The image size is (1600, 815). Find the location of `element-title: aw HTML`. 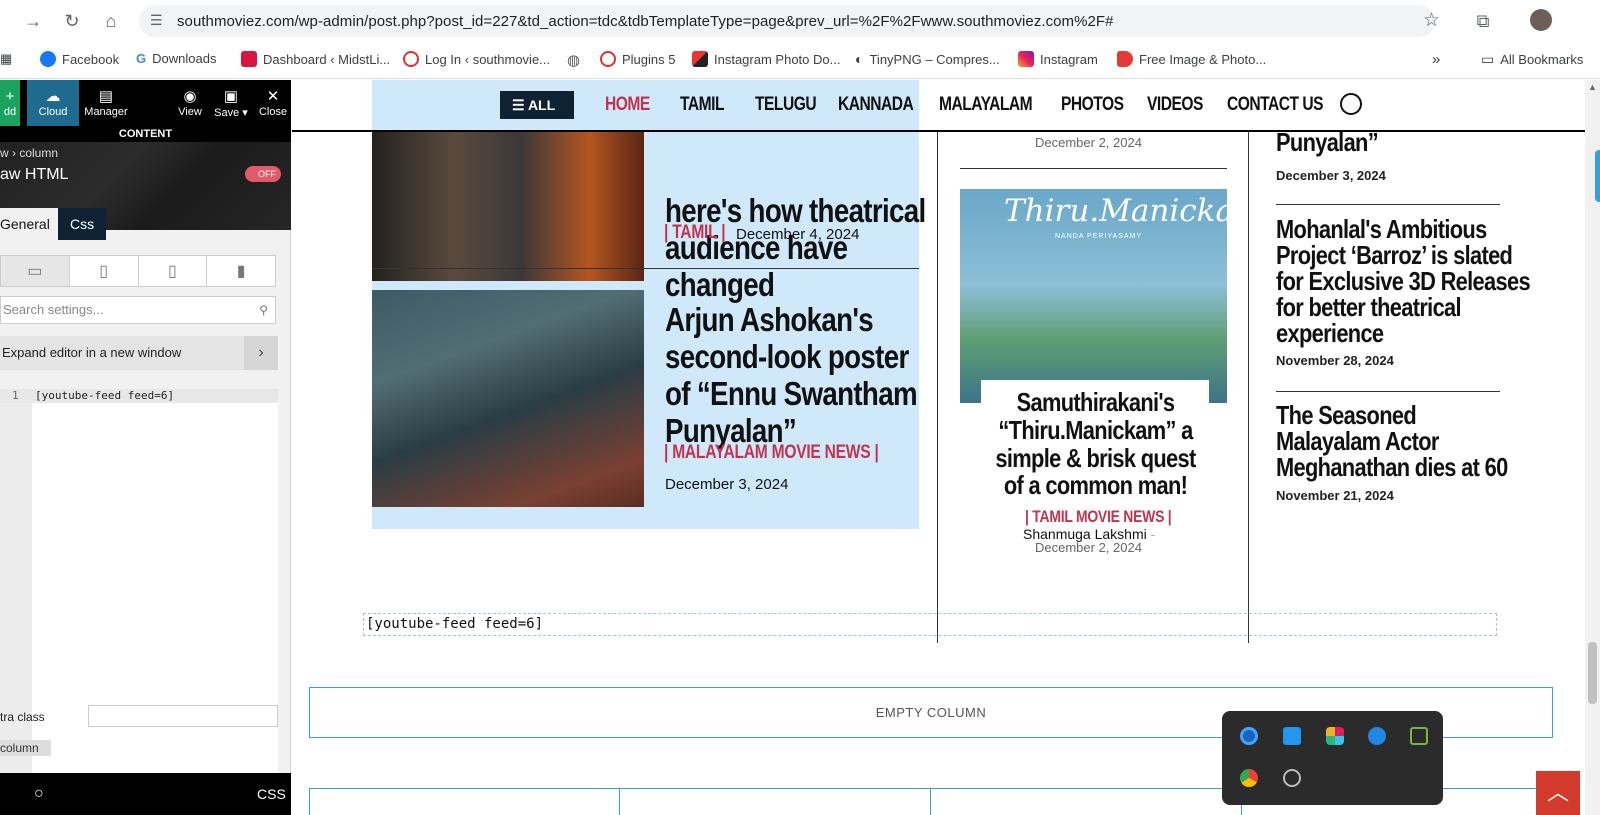

element-title: aw HTML is located at coordinates (34, 174).